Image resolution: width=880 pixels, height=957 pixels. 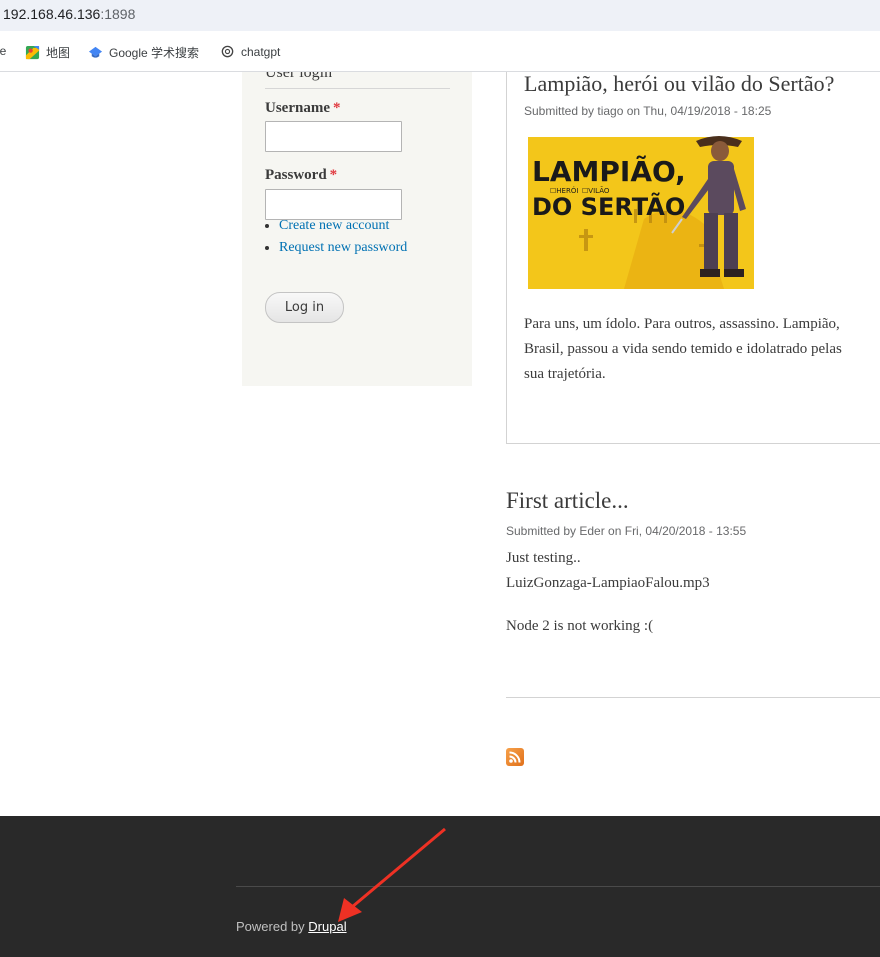 What do you see at coordinates (334, 225) in the screenshot?
I see `create-account-link: Create new account` at bounding box center [334, 225].